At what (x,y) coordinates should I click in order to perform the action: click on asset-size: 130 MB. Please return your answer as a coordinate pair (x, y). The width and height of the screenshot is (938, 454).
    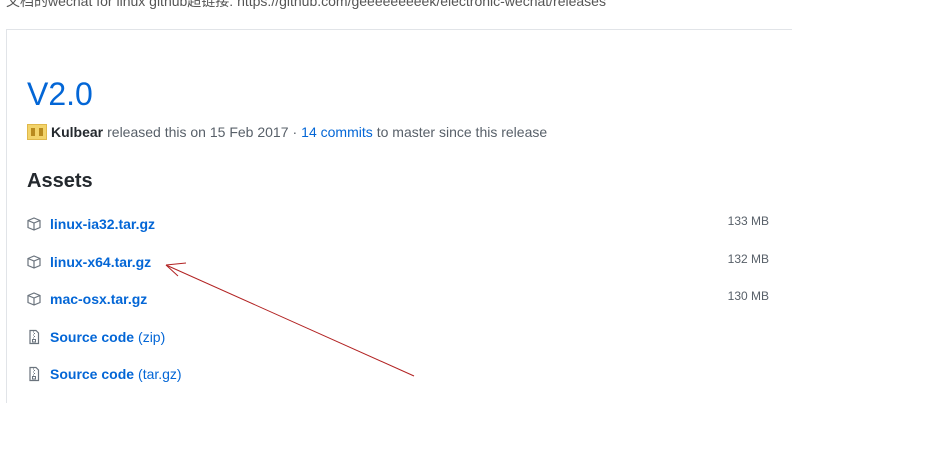
    Looking at the image, I should click on (748, 296).